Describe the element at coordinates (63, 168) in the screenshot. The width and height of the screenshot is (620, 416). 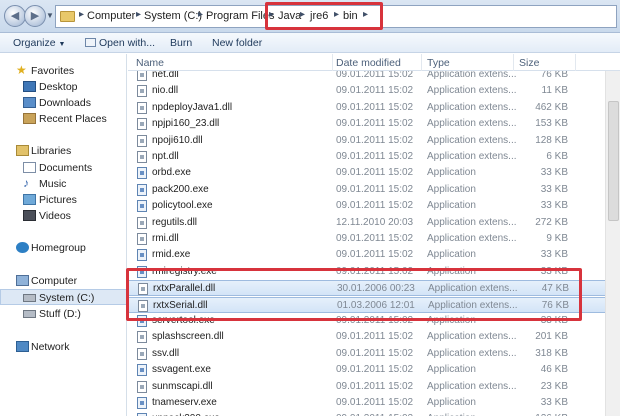
I see `nav-documents: Documents` at that location.